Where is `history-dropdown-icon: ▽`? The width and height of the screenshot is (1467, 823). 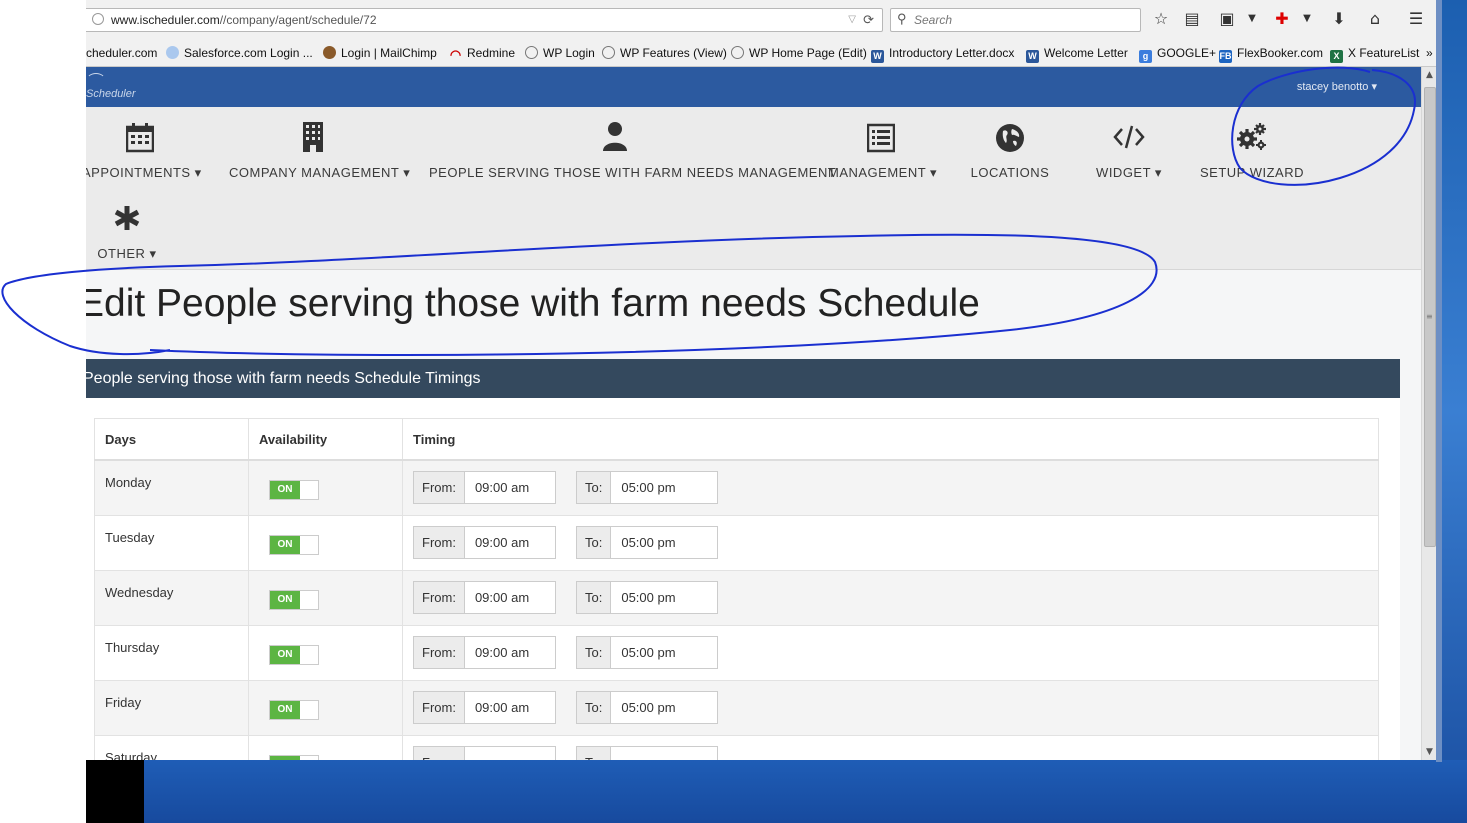 history-dropdown-icon: ▽ is located at coordinates (852, 20).